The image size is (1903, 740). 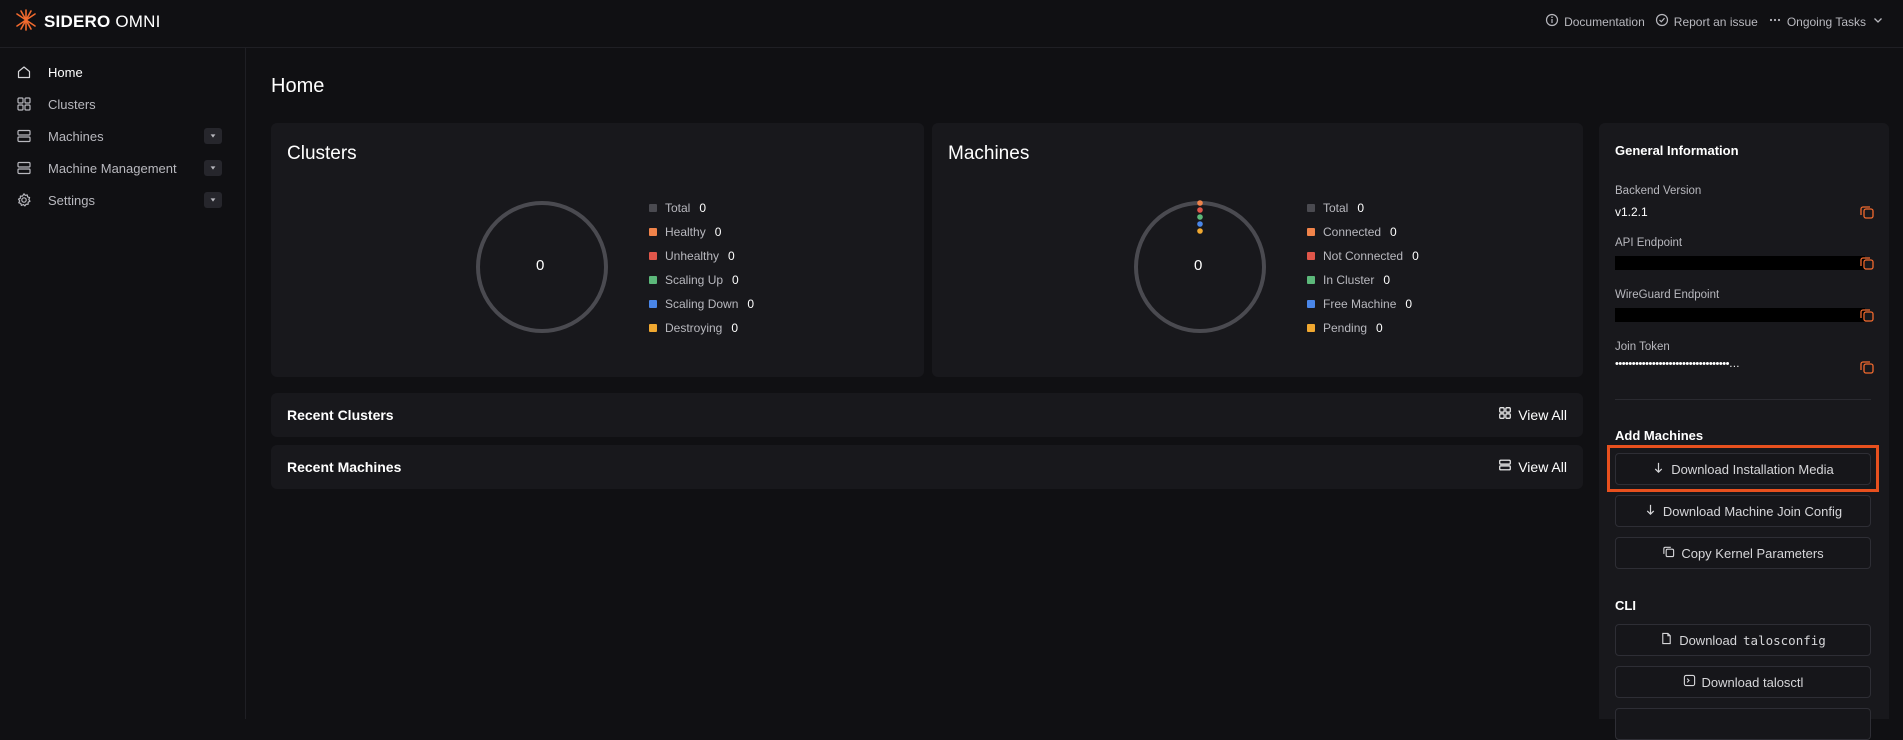 I want to click on join-token-label: Join Token, so click(x=1642, y=347).